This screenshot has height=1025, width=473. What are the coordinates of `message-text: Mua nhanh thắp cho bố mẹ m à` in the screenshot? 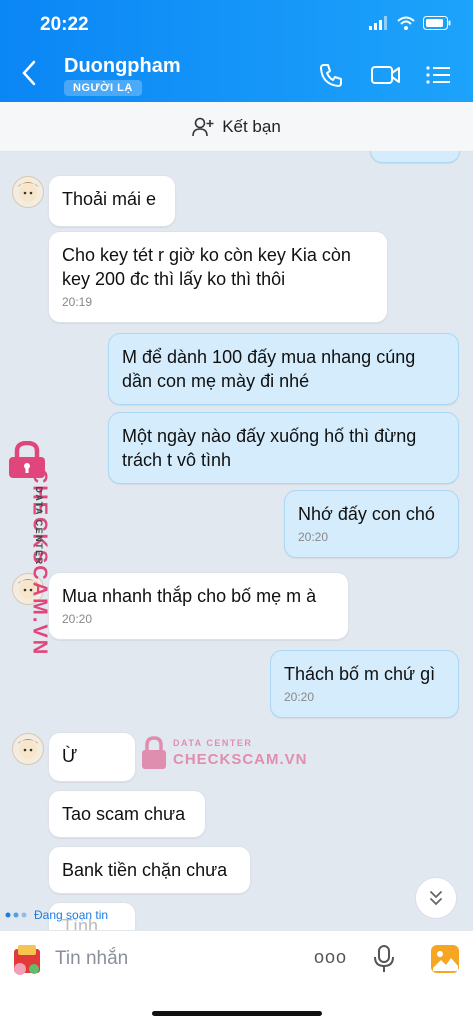 It's located at (189, 596).